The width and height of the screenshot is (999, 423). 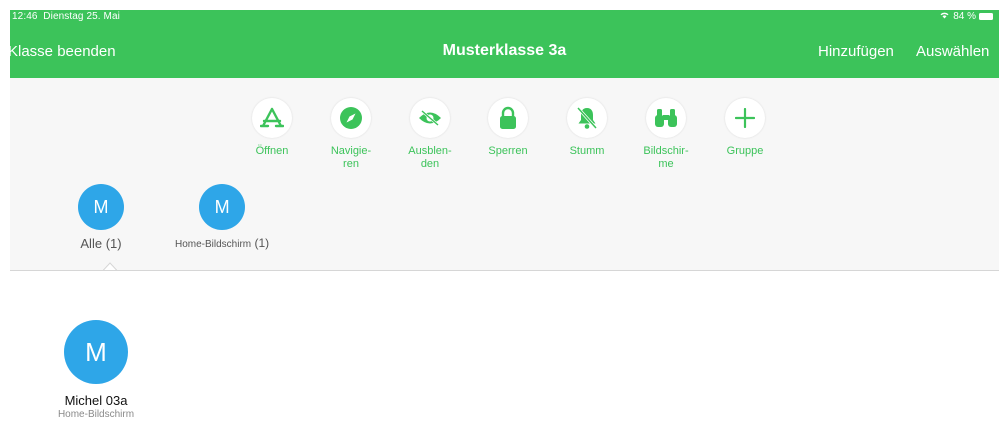 What do you see at coordinates (856, 51) in the screenshot?
I see `add-button: Hinzufügen` at bounding box center [856, 51].